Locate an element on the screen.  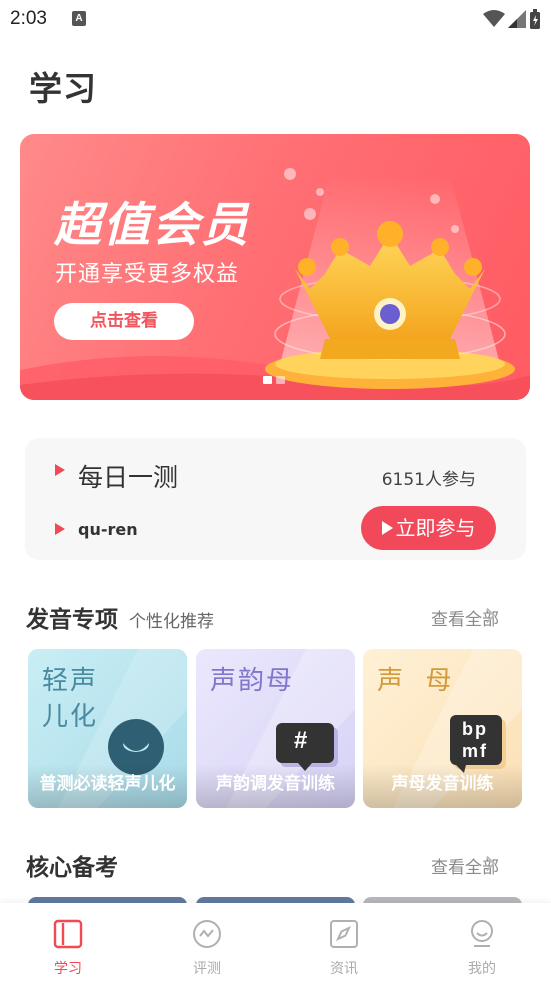
tile-caption: 普测必读轻声儿化 is located at coordinates (107, 786).